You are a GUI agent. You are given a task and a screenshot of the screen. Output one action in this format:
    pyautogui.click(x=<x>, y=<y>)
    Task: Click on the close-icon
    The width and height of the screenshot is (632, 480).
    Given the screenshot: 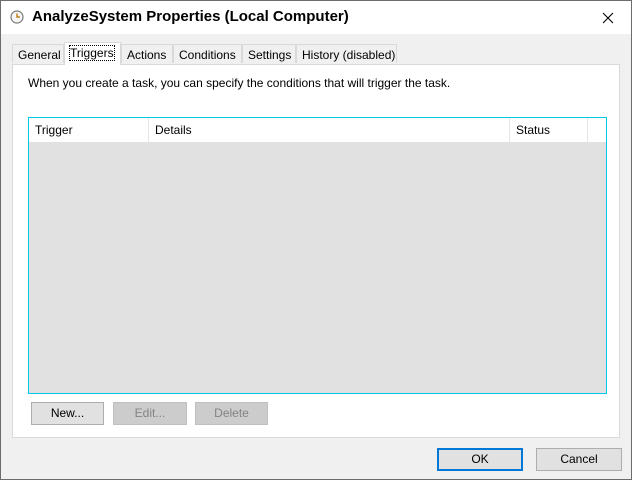 What is the action you would take?
    pyautogui.click(x=608, y=17)
    